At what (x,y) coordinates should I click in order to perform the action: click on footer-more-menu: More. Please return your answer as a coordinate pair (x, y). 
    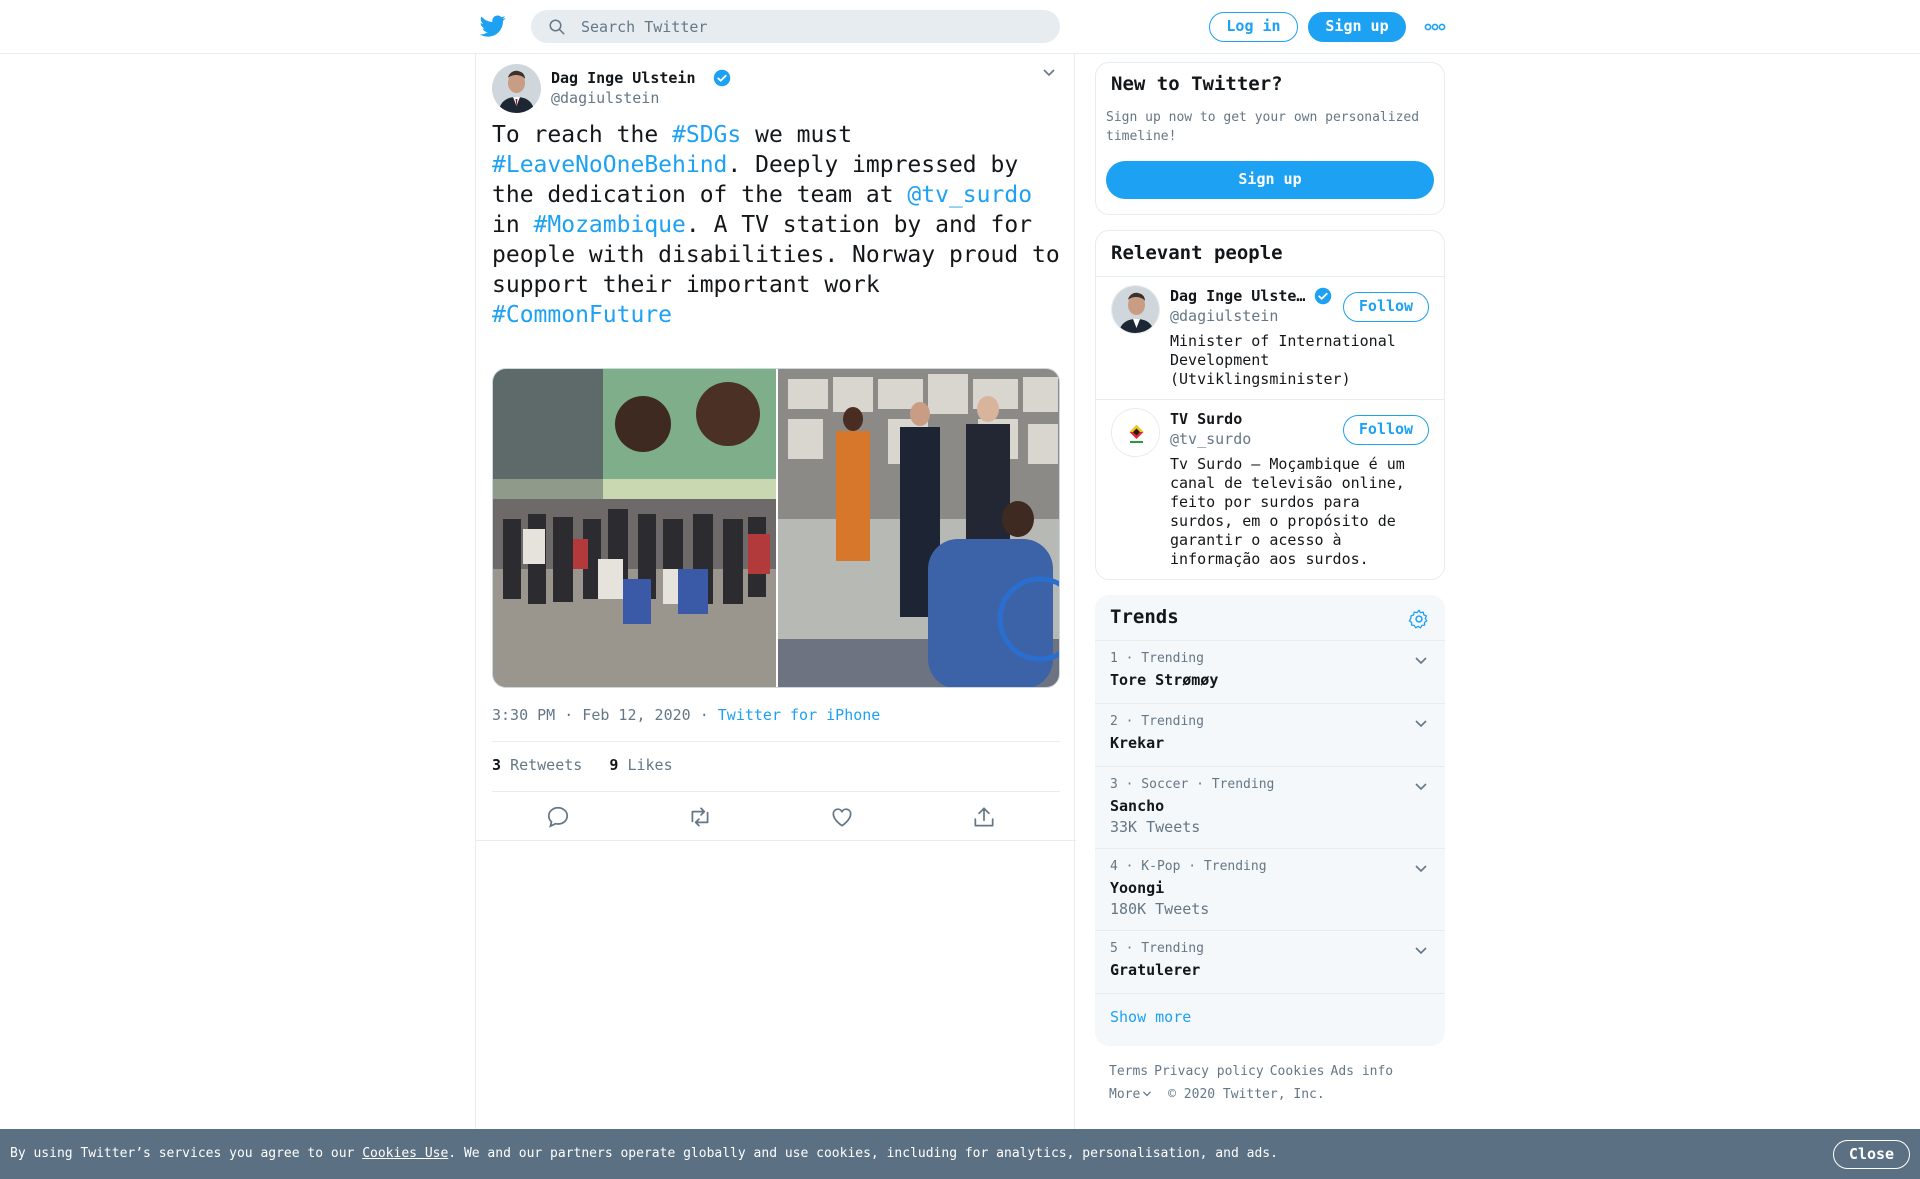
    Looking at the image, I should click on (1130, 1094).